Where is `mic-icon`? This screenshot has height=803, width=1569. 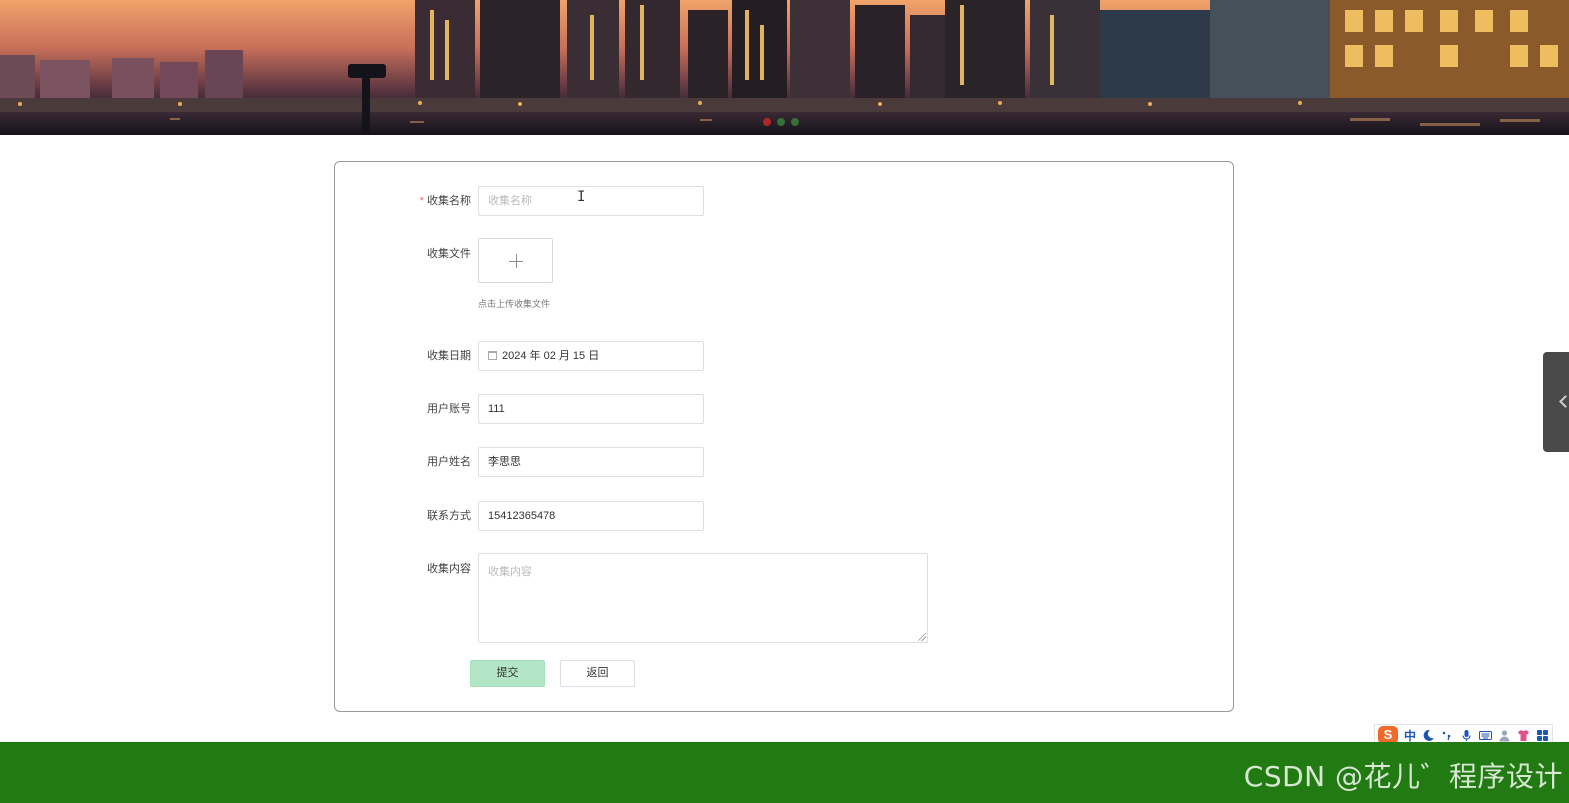 mic-icon is located at coordinates (1466, 735).